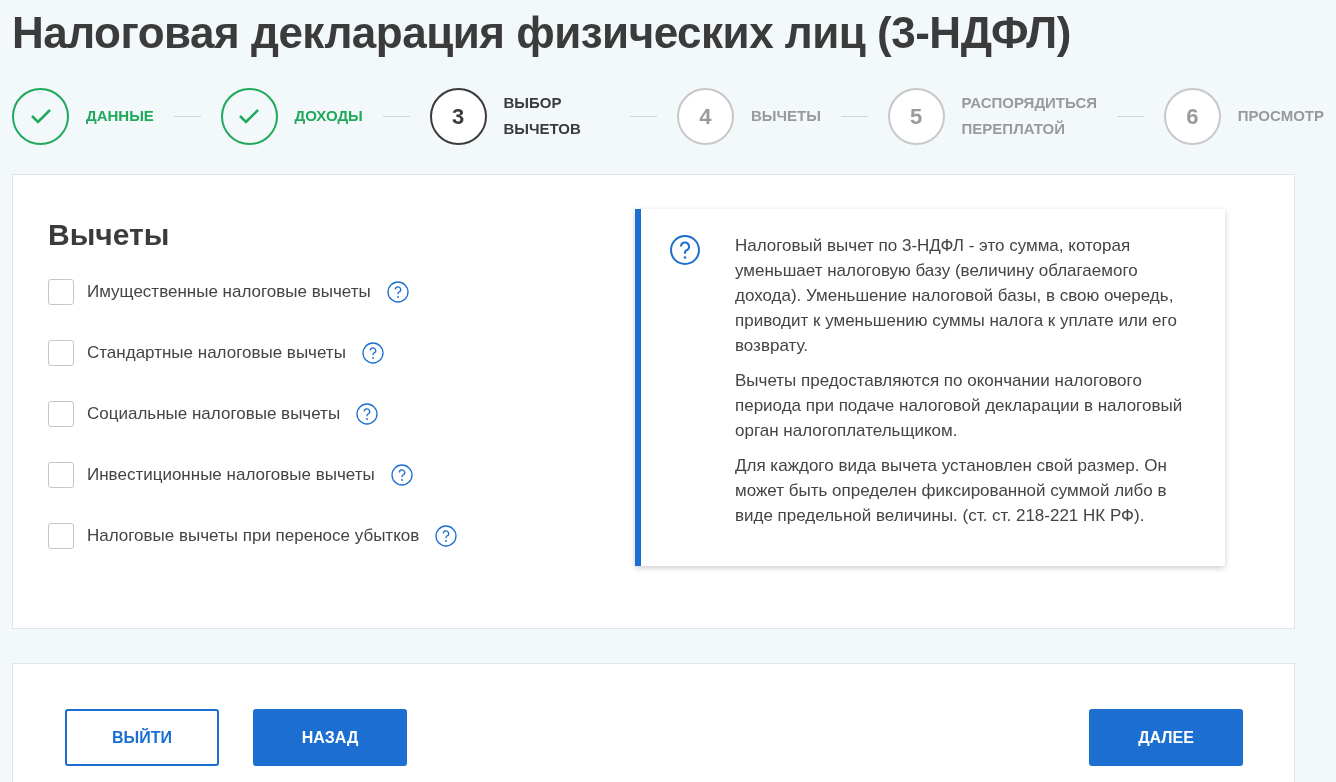 This screenshot has width=1336, height=782. Describe the element at coordinates (330, 737) in the screenshot. I see `nav-button: НАЗАД` at that location.